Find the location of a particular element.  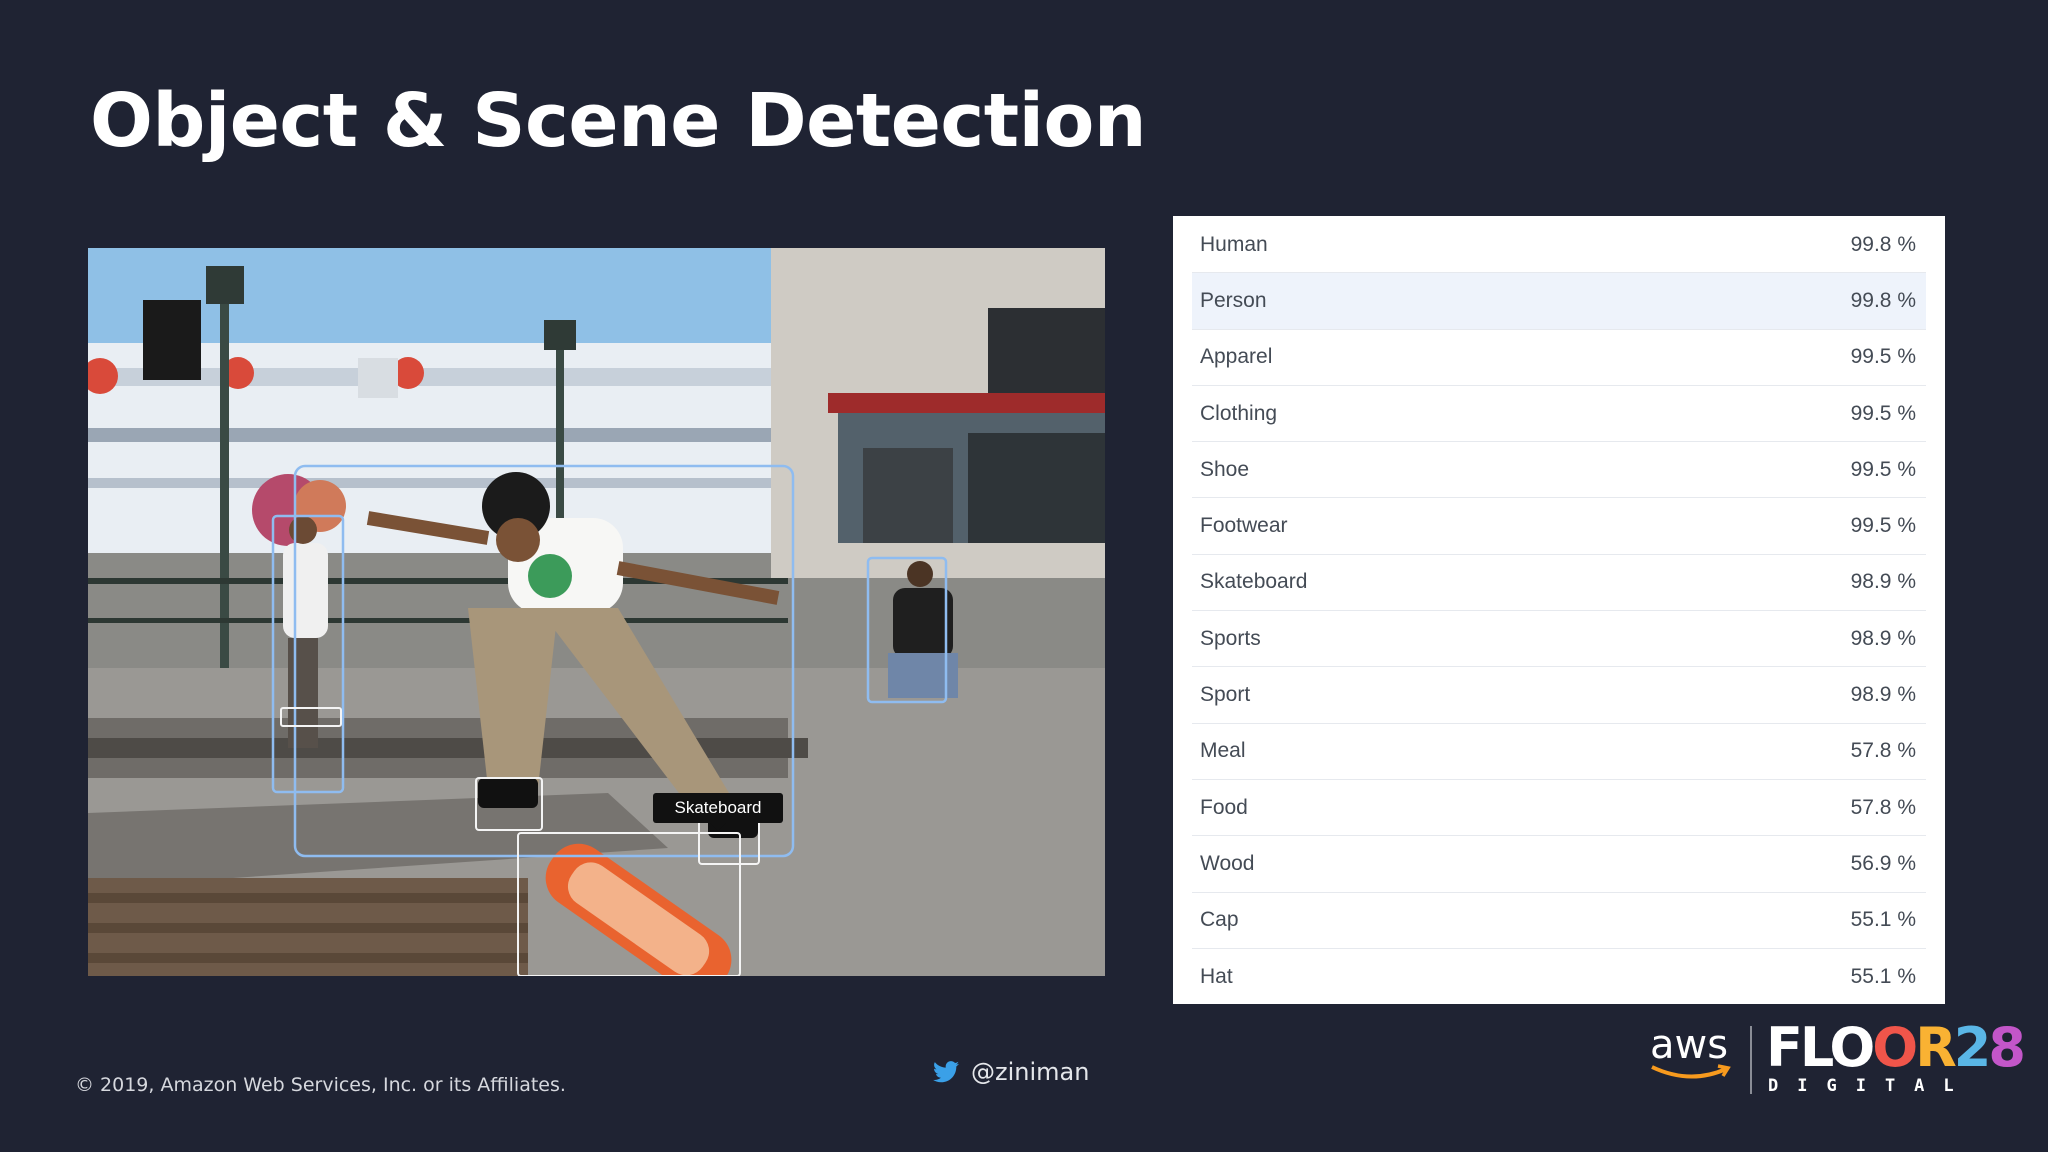

label-row: Wood 56.9 % is located at coordinates (1559, 864).